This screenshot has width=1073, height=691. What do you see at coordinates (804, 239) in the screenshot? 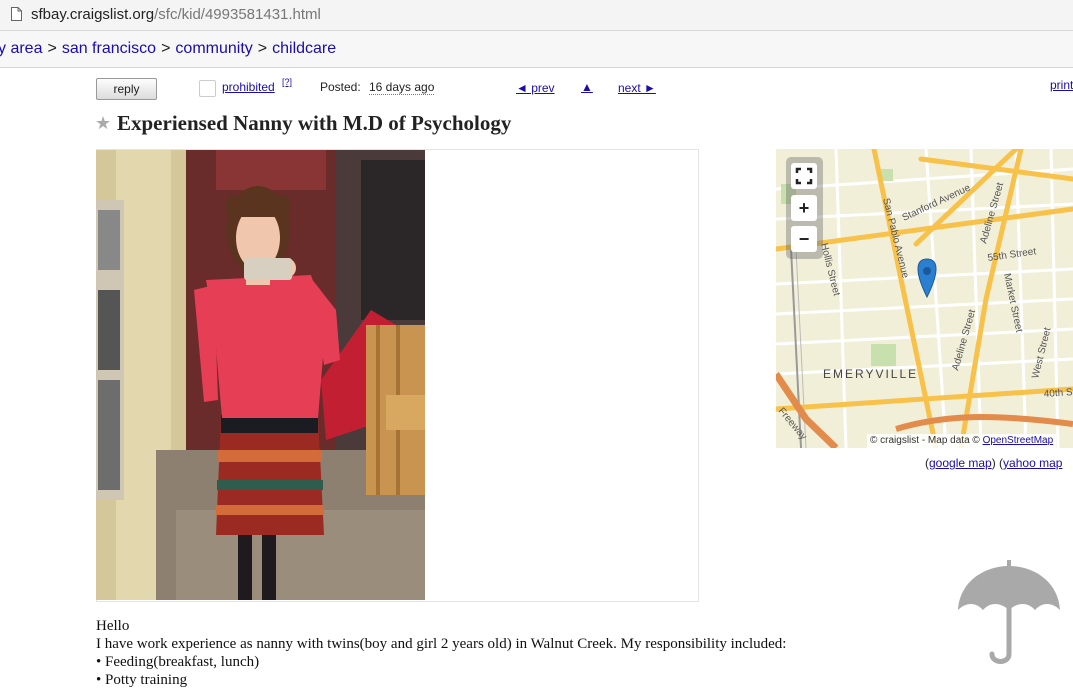
I see `zoom-out-button: −` at bounding box center [804, 239].